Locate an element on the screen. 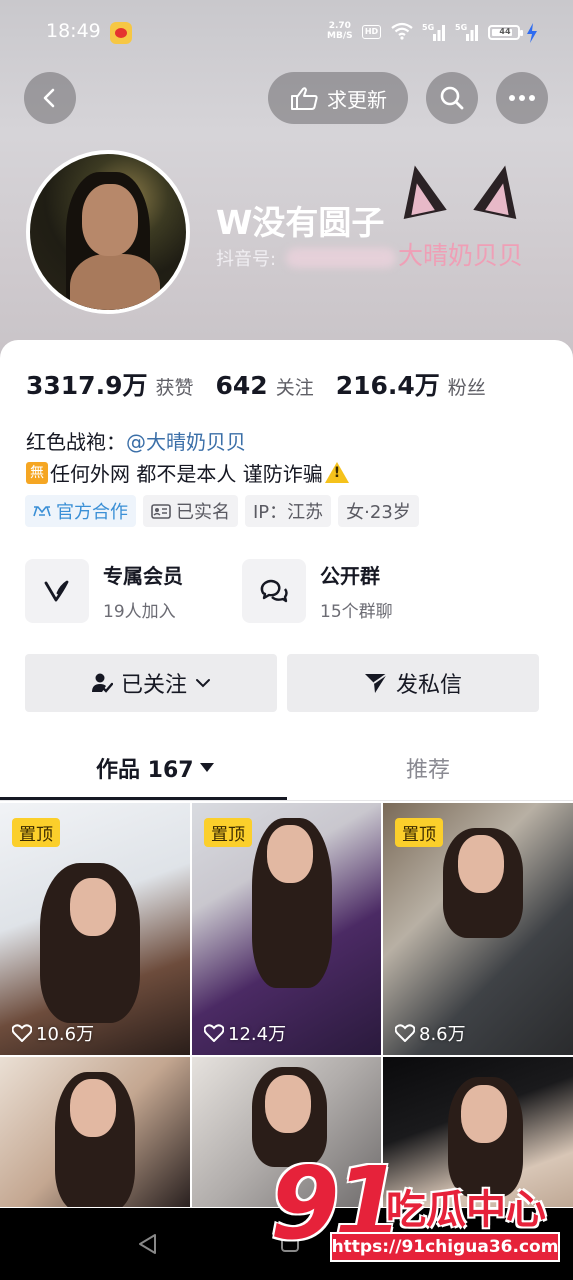  v-member-icon is located at coordinates (56, 591).